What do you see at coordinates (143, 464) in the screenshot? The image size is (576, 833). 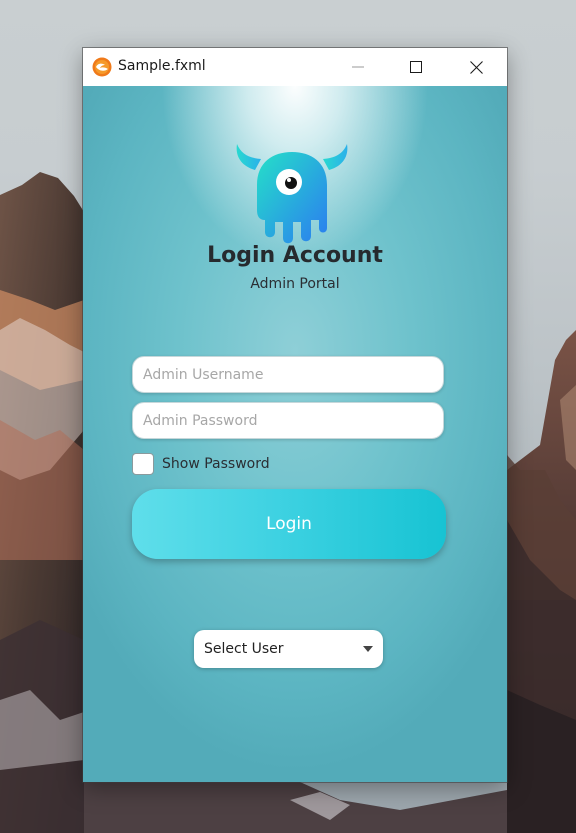 I see `show-password-checkbox` at bounding box center [143, 464].